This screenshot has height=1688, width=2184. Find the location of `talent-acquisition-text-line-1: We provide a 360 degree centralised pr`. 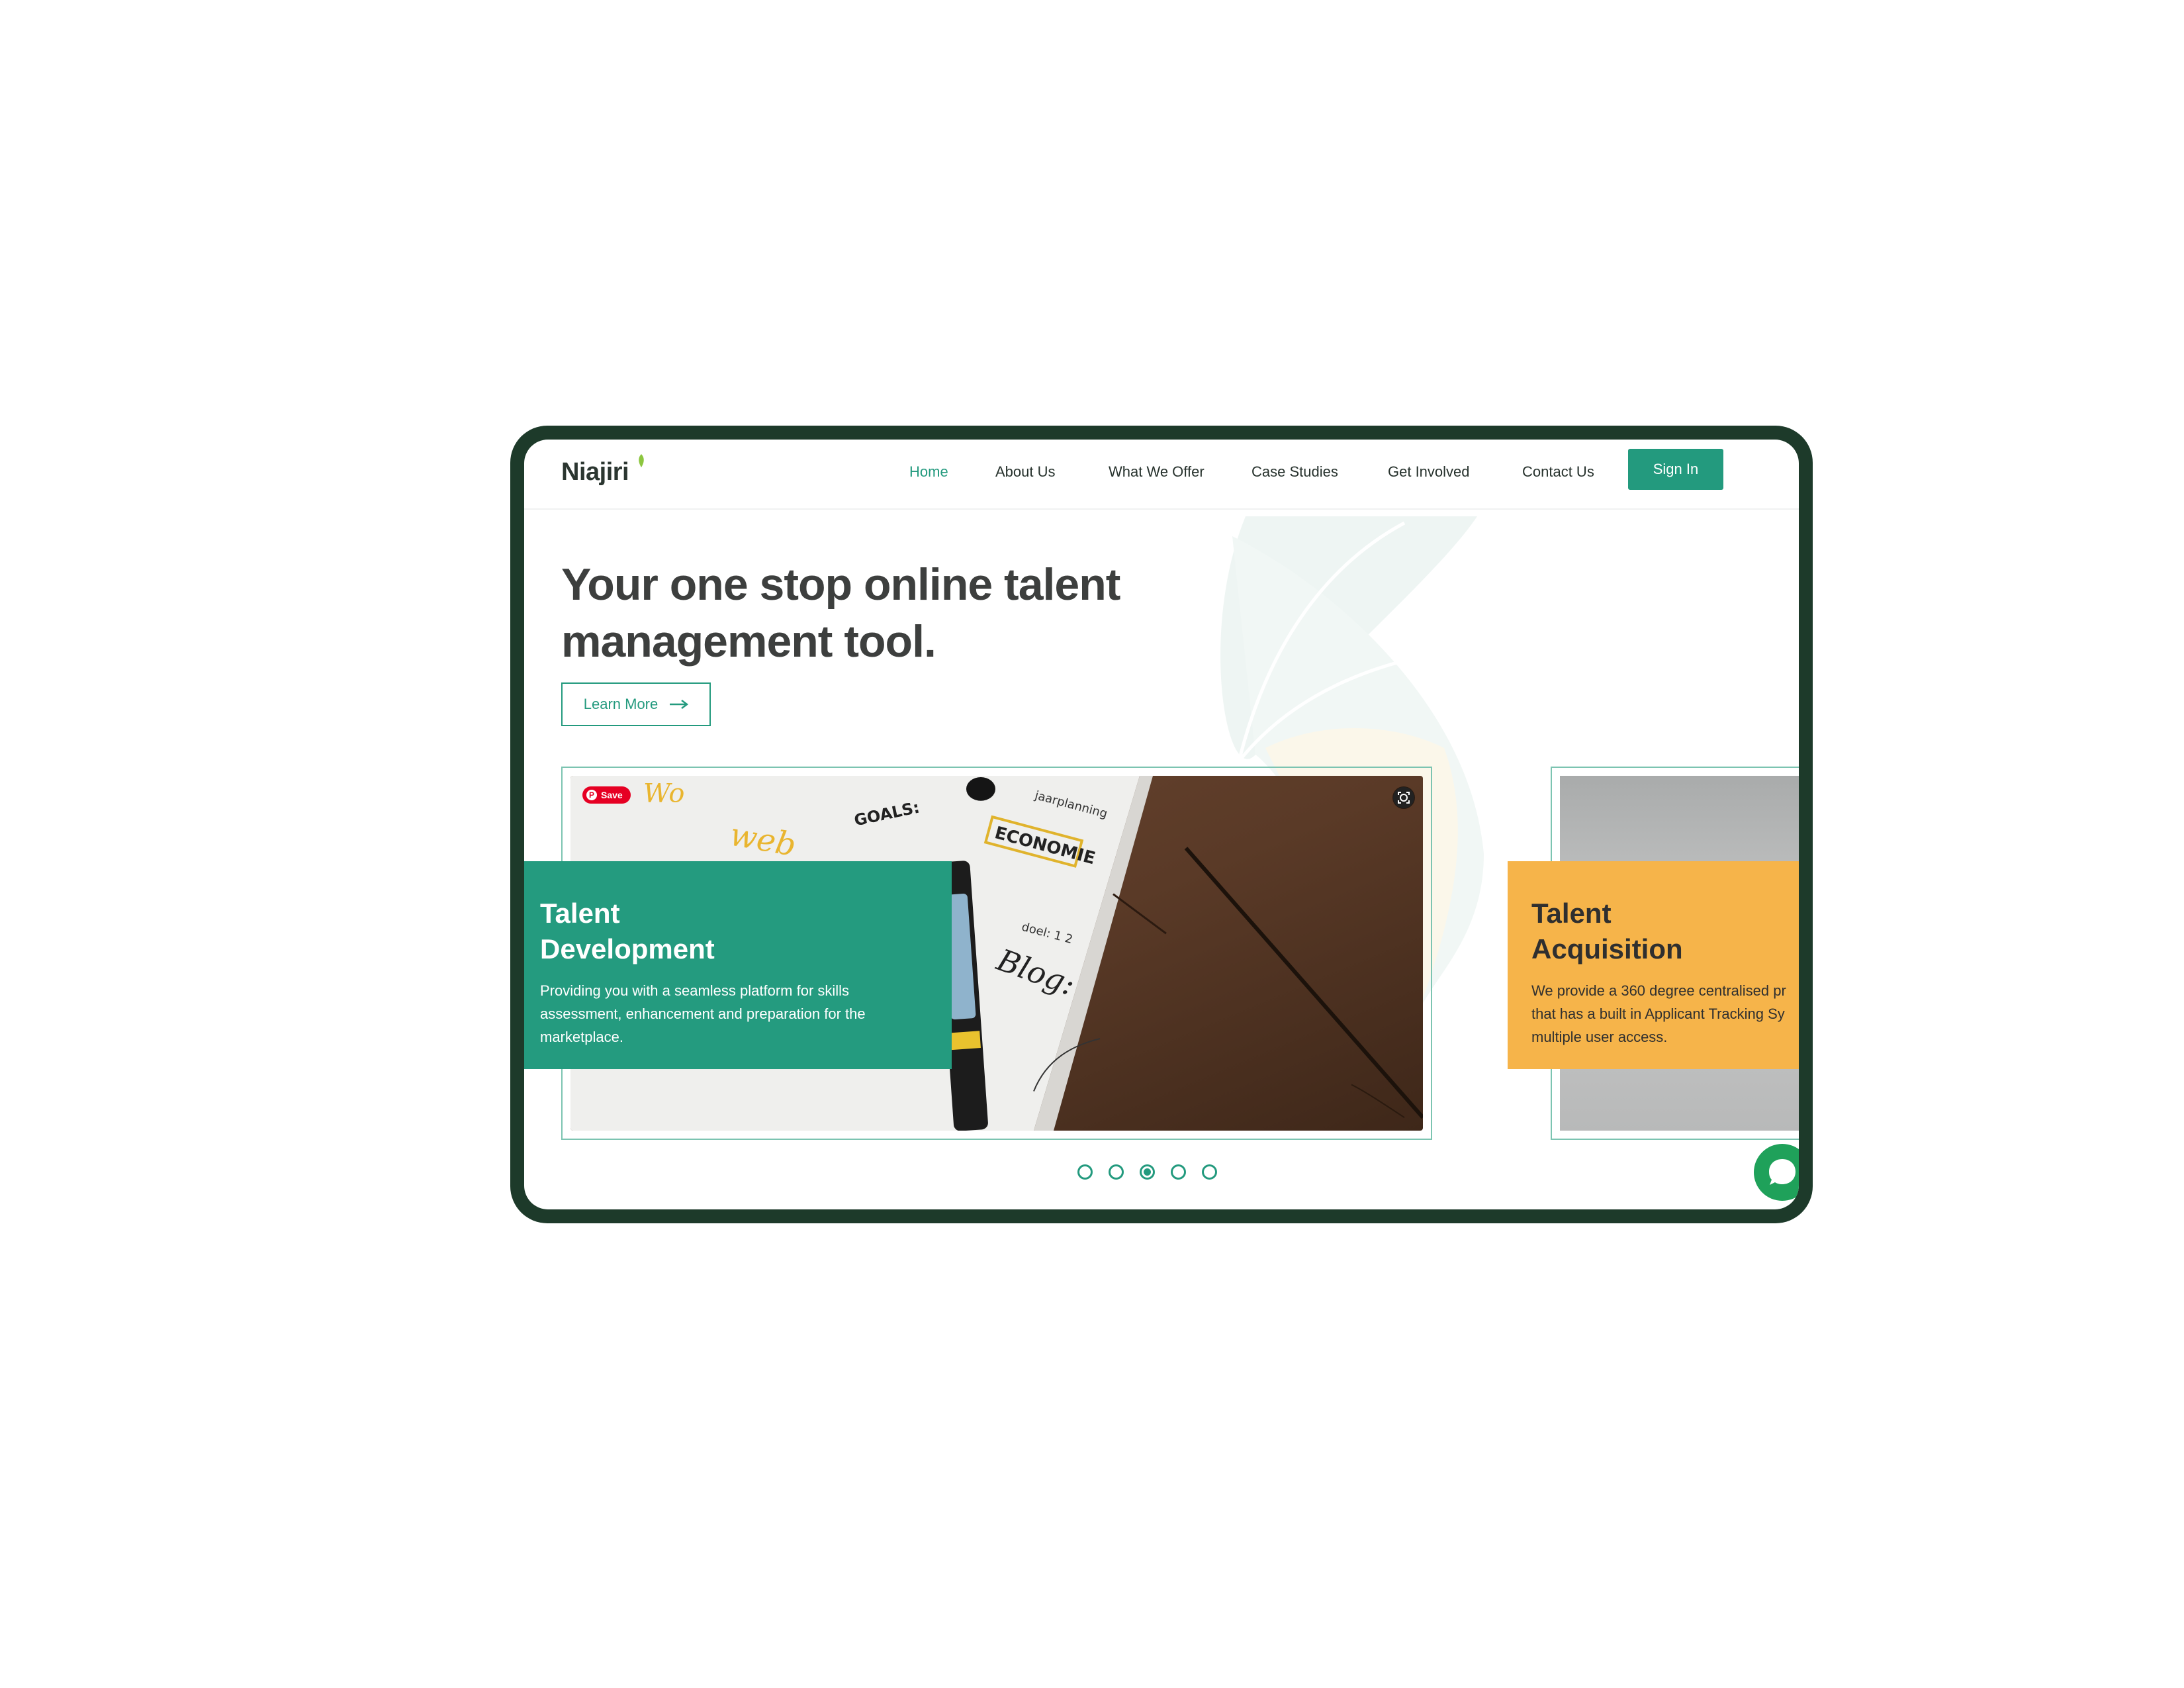

talent-acquisition-text-line-1: We provide a 360 degree centralised pr is located at coordinates (1658, 990).